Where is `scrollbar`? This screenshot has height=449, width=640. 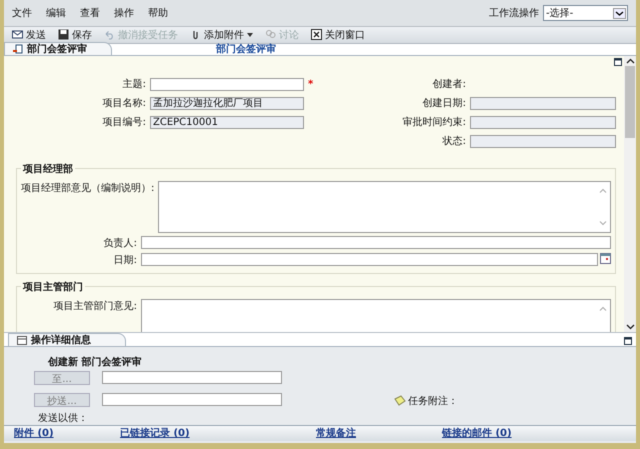
scrollbar is located at coordinates (630, 194).